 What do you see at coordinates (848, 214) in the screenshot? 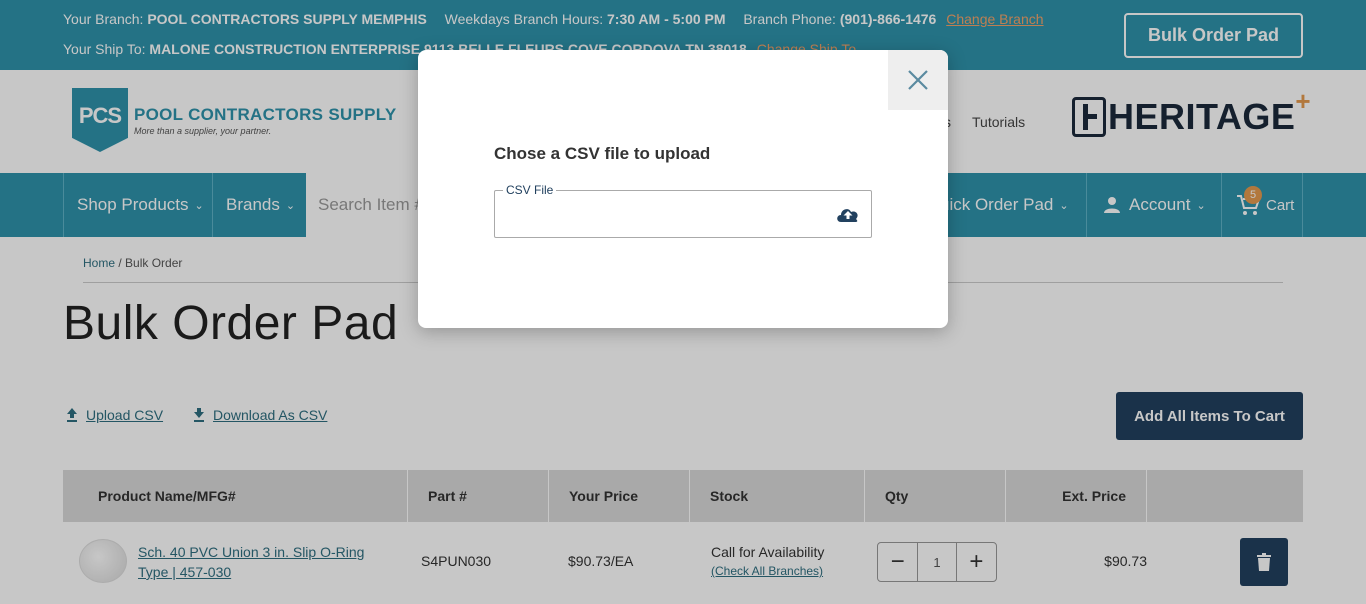
I see `cloud-upload-icon` at bounding box center [848, 214].